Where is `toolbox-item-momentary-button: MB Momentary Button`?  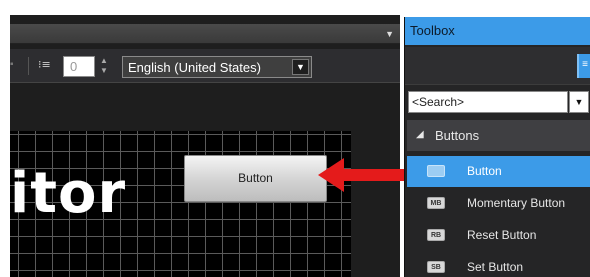 toolbox-item-momentary-button: MB Momentary Button is located at coordinates (498, 203).